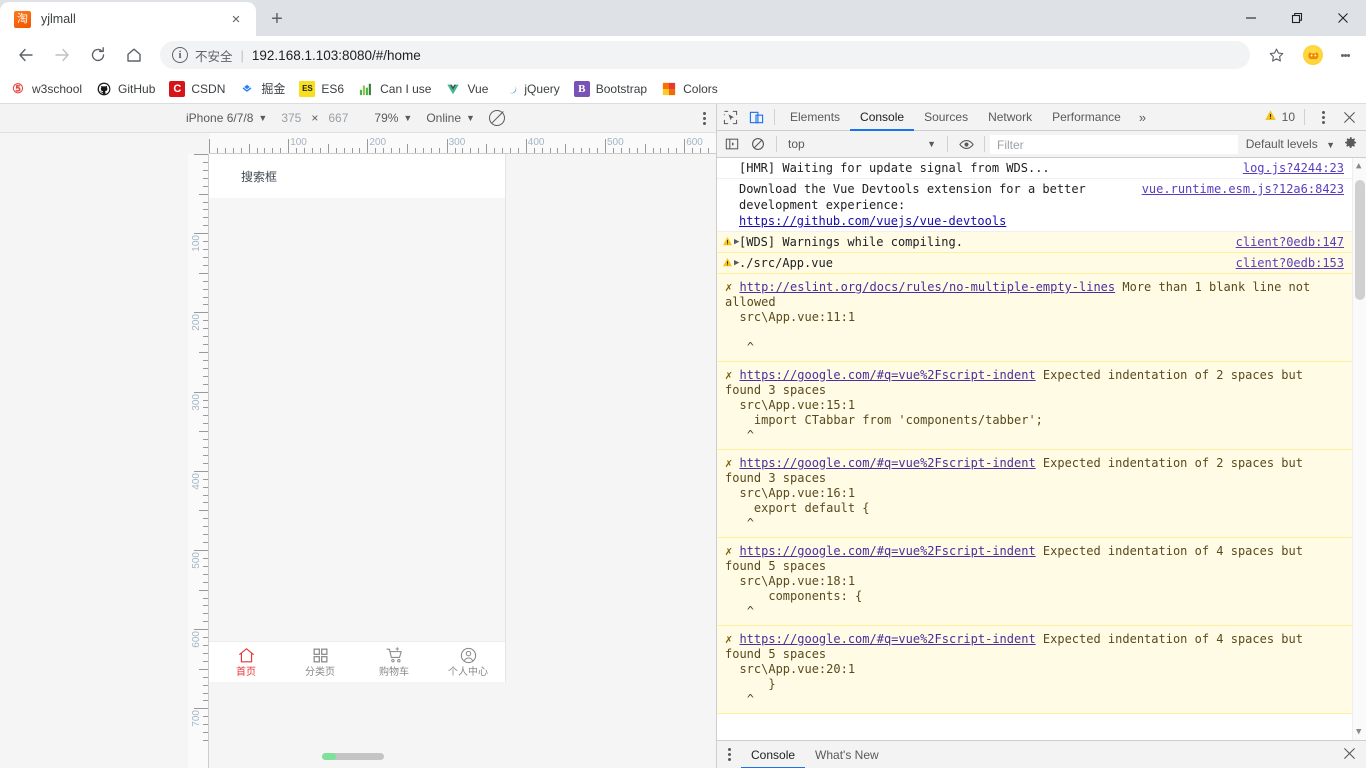 The image size is (1366, 768). Describe the element at coordinates (62, 55) in the screenshot. I see `forward-icon` at that location.